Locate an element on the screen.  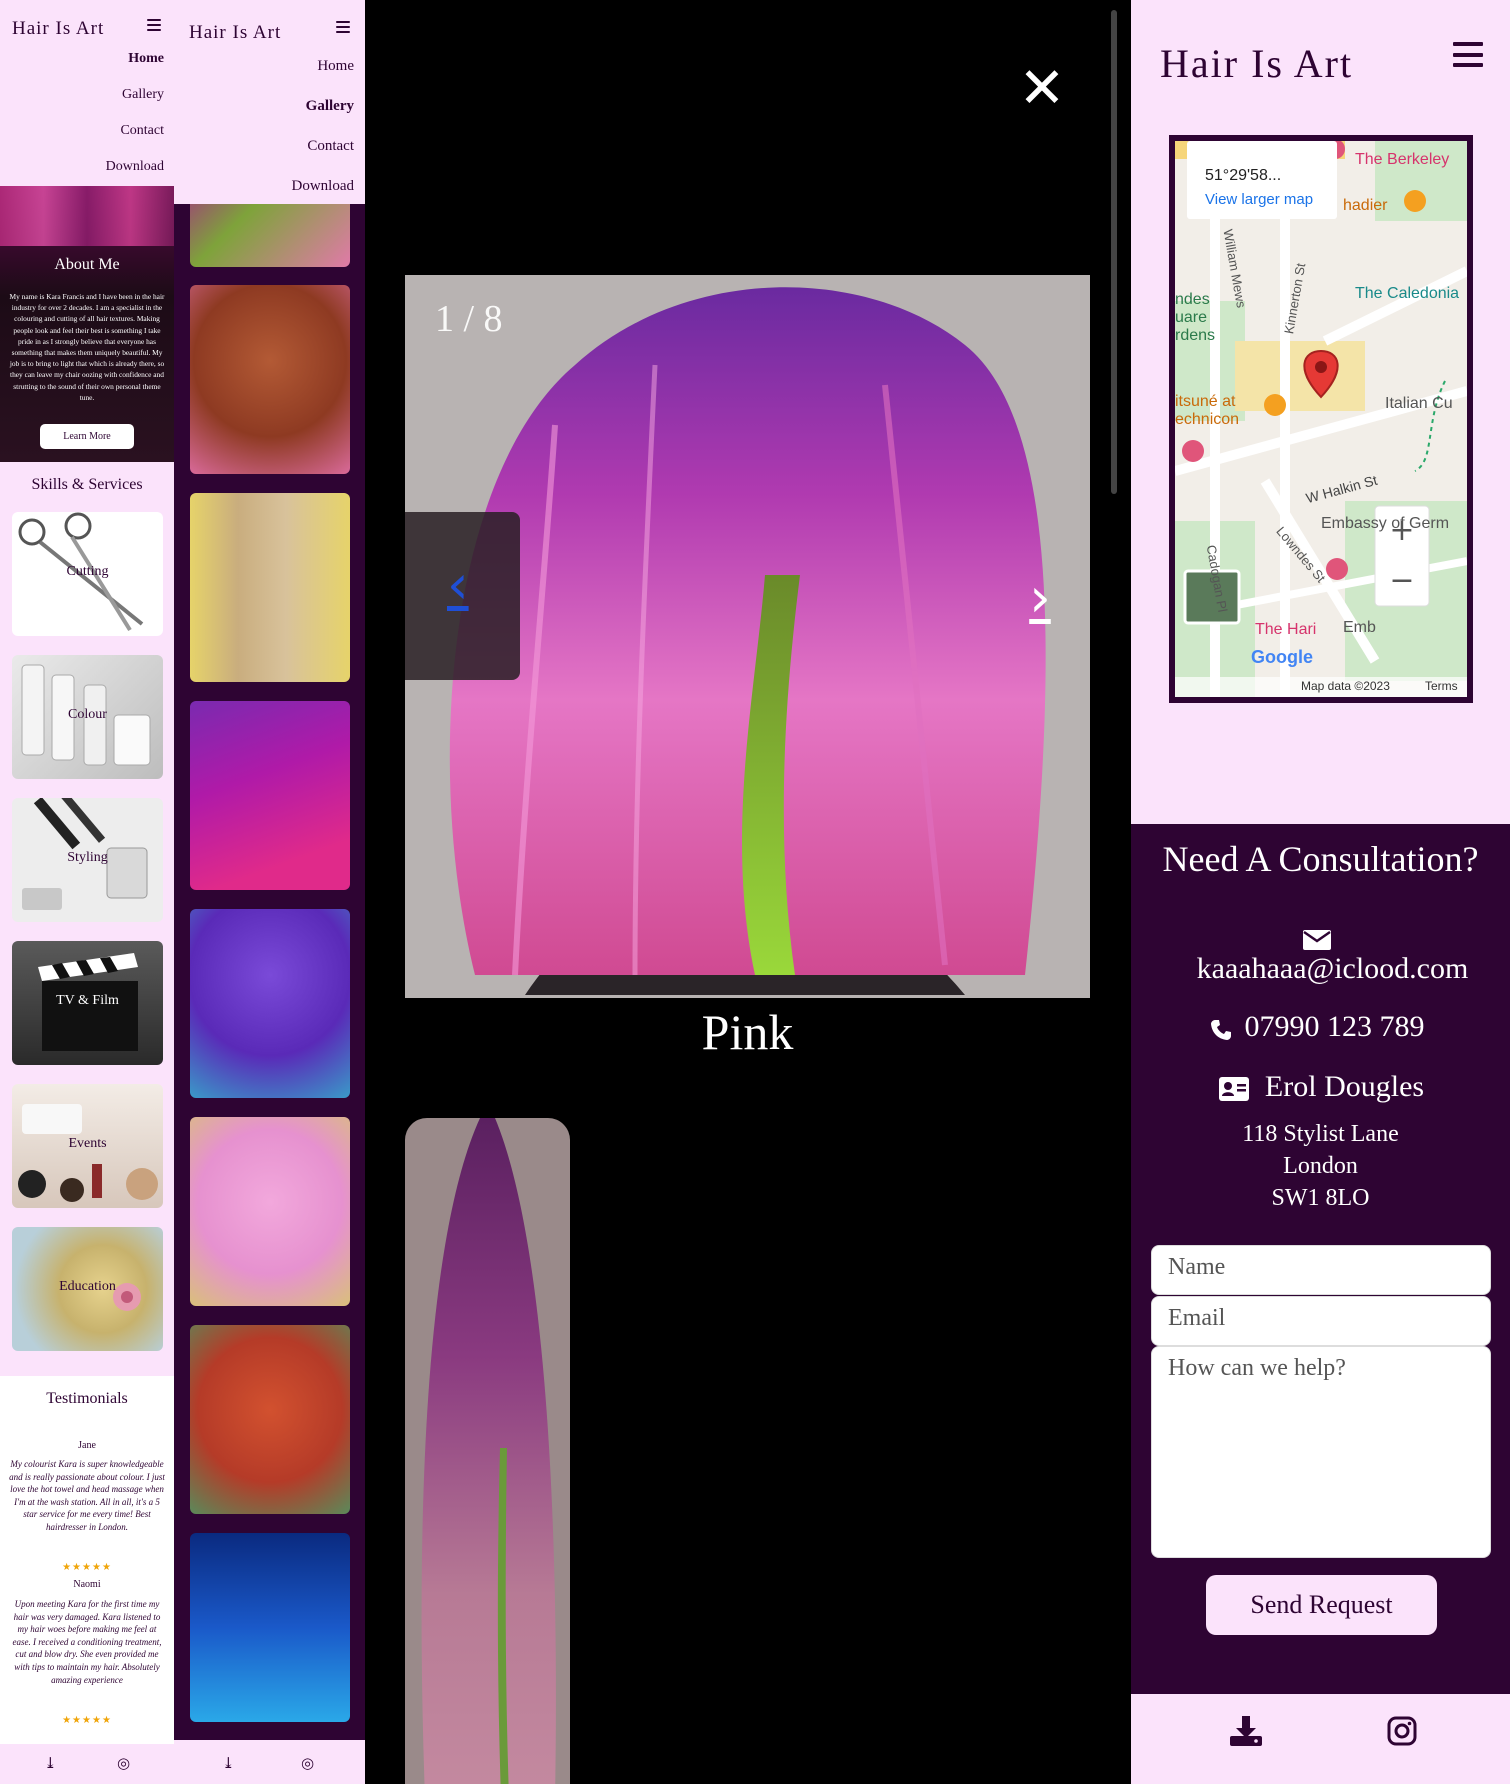
map-label: itsuné at is located at coordinates (1205, 401).